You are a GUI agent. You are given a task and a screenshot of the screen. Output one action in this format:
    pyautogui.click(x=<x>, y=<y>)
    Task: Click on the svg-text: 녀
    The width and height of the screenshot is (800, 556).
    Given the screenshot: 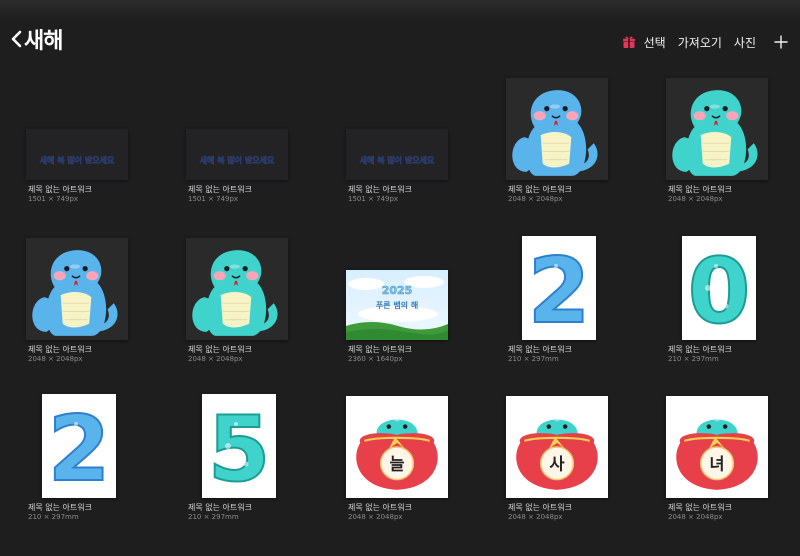 What is the action you would take?
    pyautogui.click(x=716, y=463)
    